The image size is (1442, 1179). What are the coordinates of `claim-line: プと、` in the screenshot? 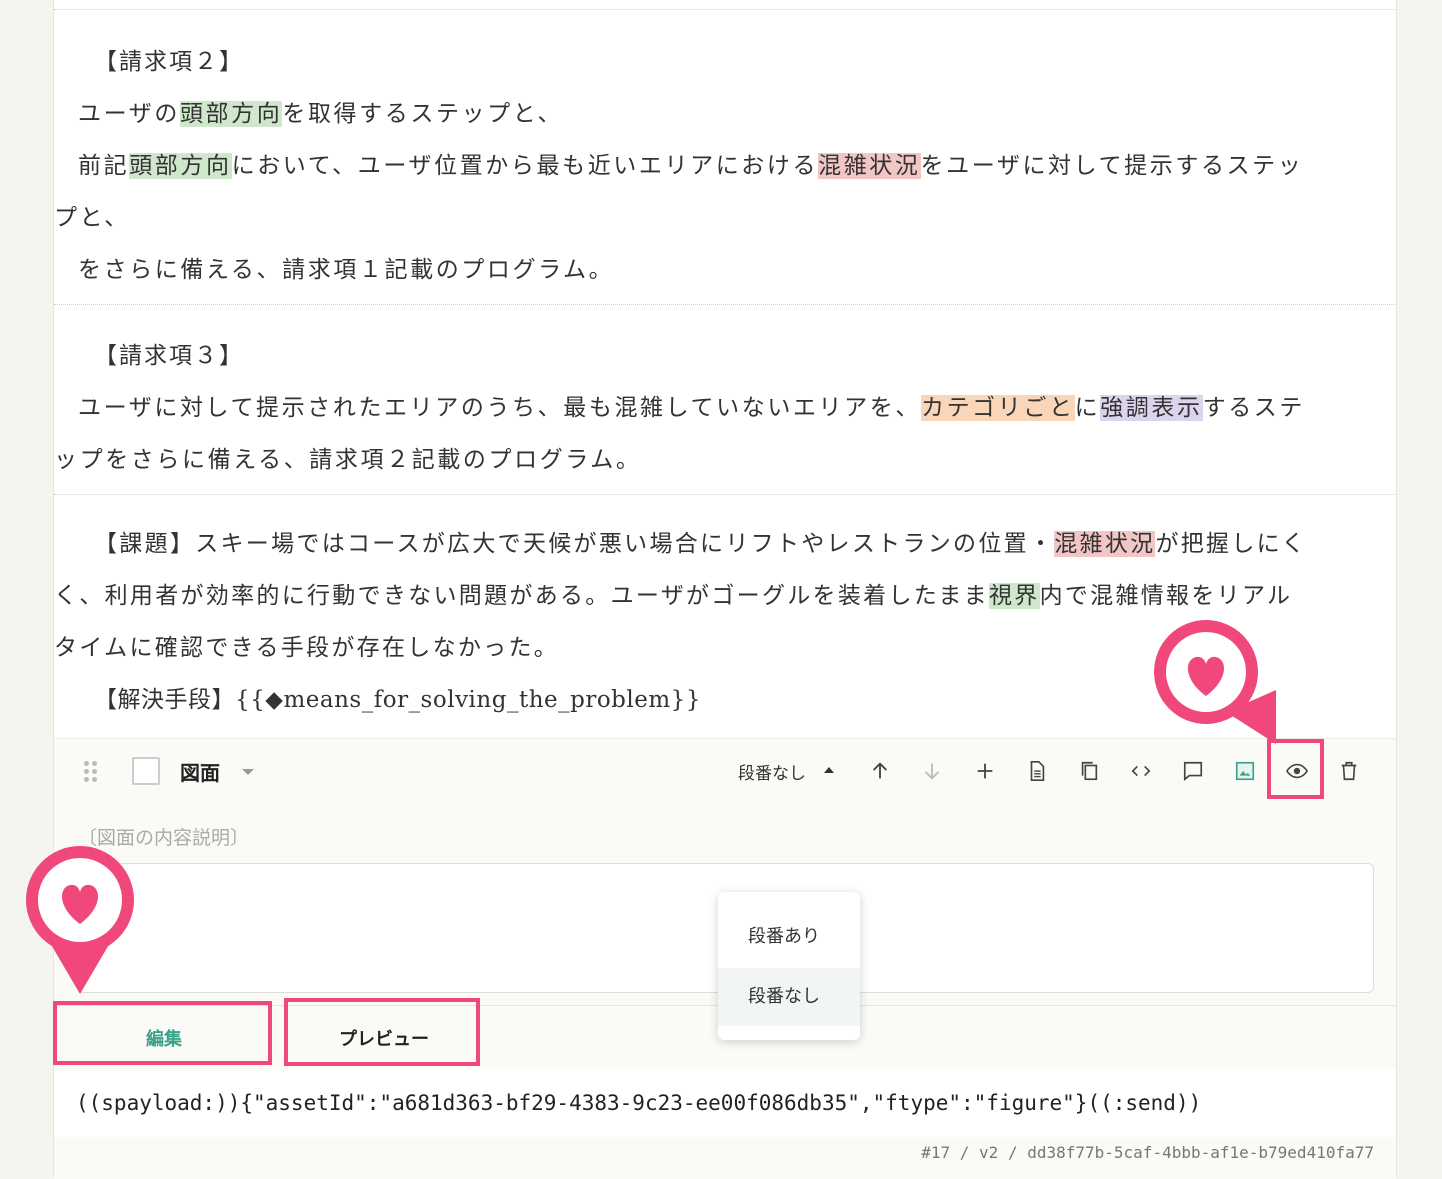 It's located at (92, 218).